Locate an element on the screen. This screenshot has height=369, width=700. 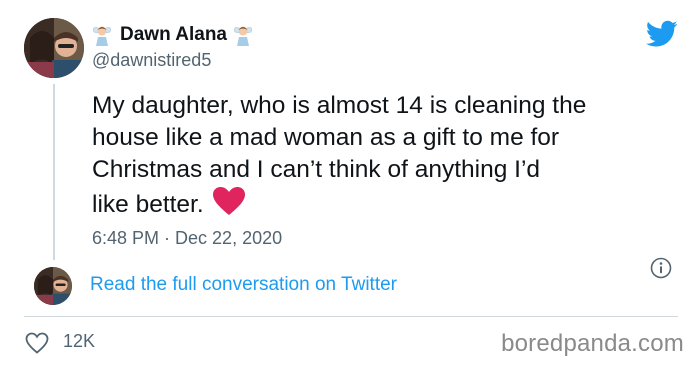
watermark: boredpanda.com is located at coordinates (592, 343).